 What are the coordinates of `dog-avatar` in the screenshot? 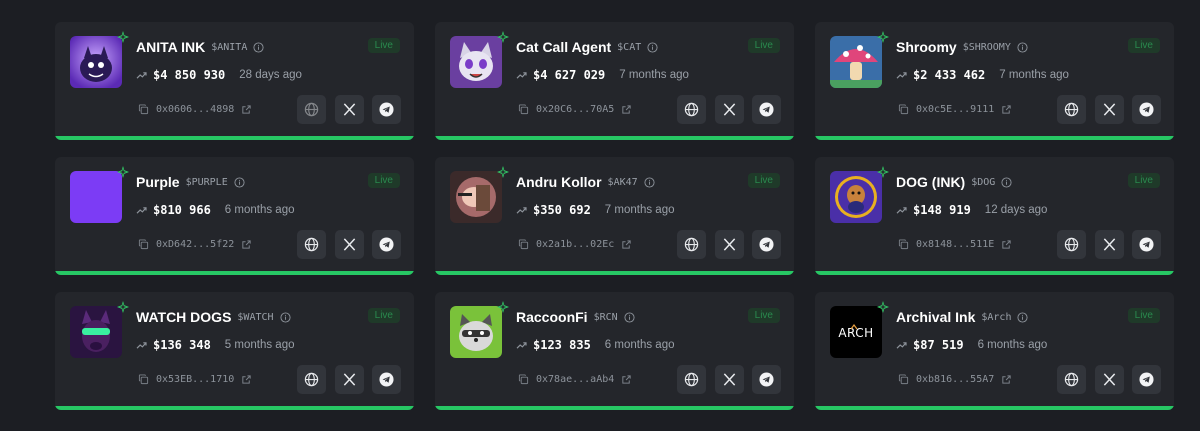 It's located at (856, 197).